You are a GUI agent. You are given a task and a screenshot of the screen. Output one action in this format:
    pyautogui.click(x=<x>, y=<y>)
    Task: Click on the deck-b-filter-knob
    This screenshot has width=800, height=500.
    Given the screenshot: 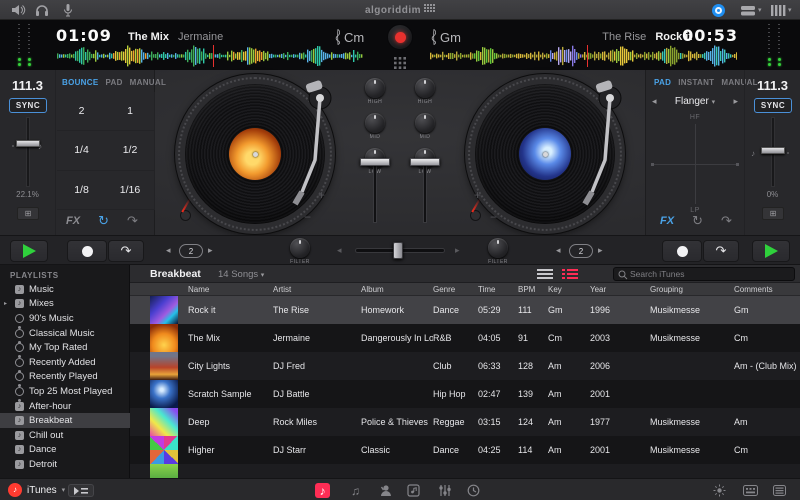 What is the action you would take?
    pyautogui.click(x=498, y=248)
    